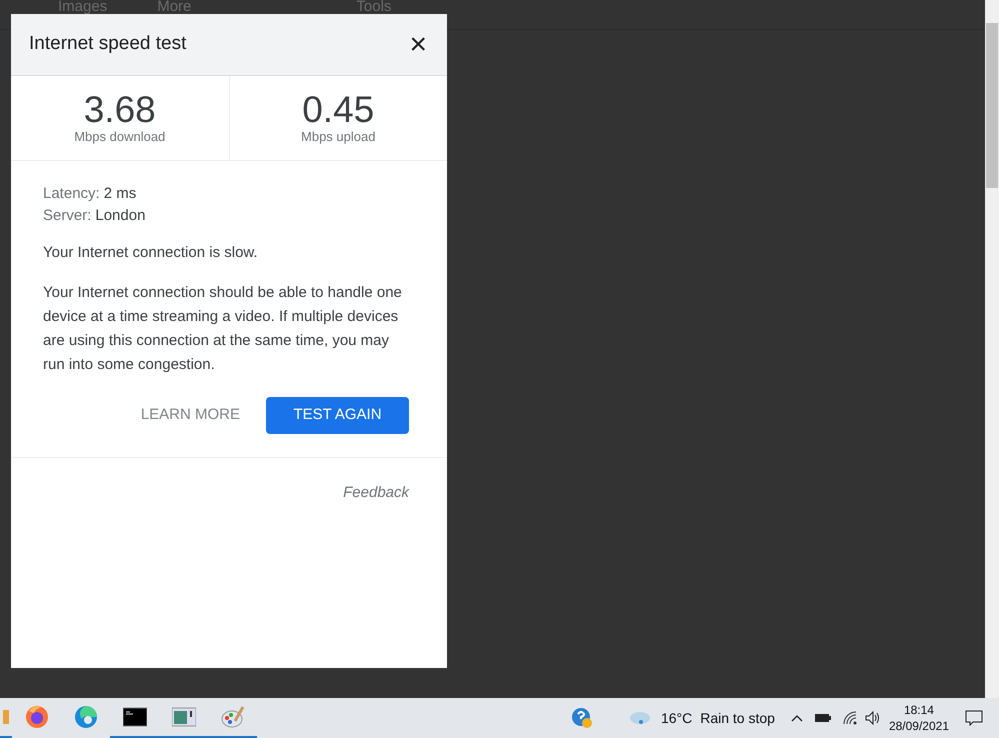  What do you see at coordinates (849, 718) in the screenshot?
I see `wifi-icon` at bounding box center [849, 718].